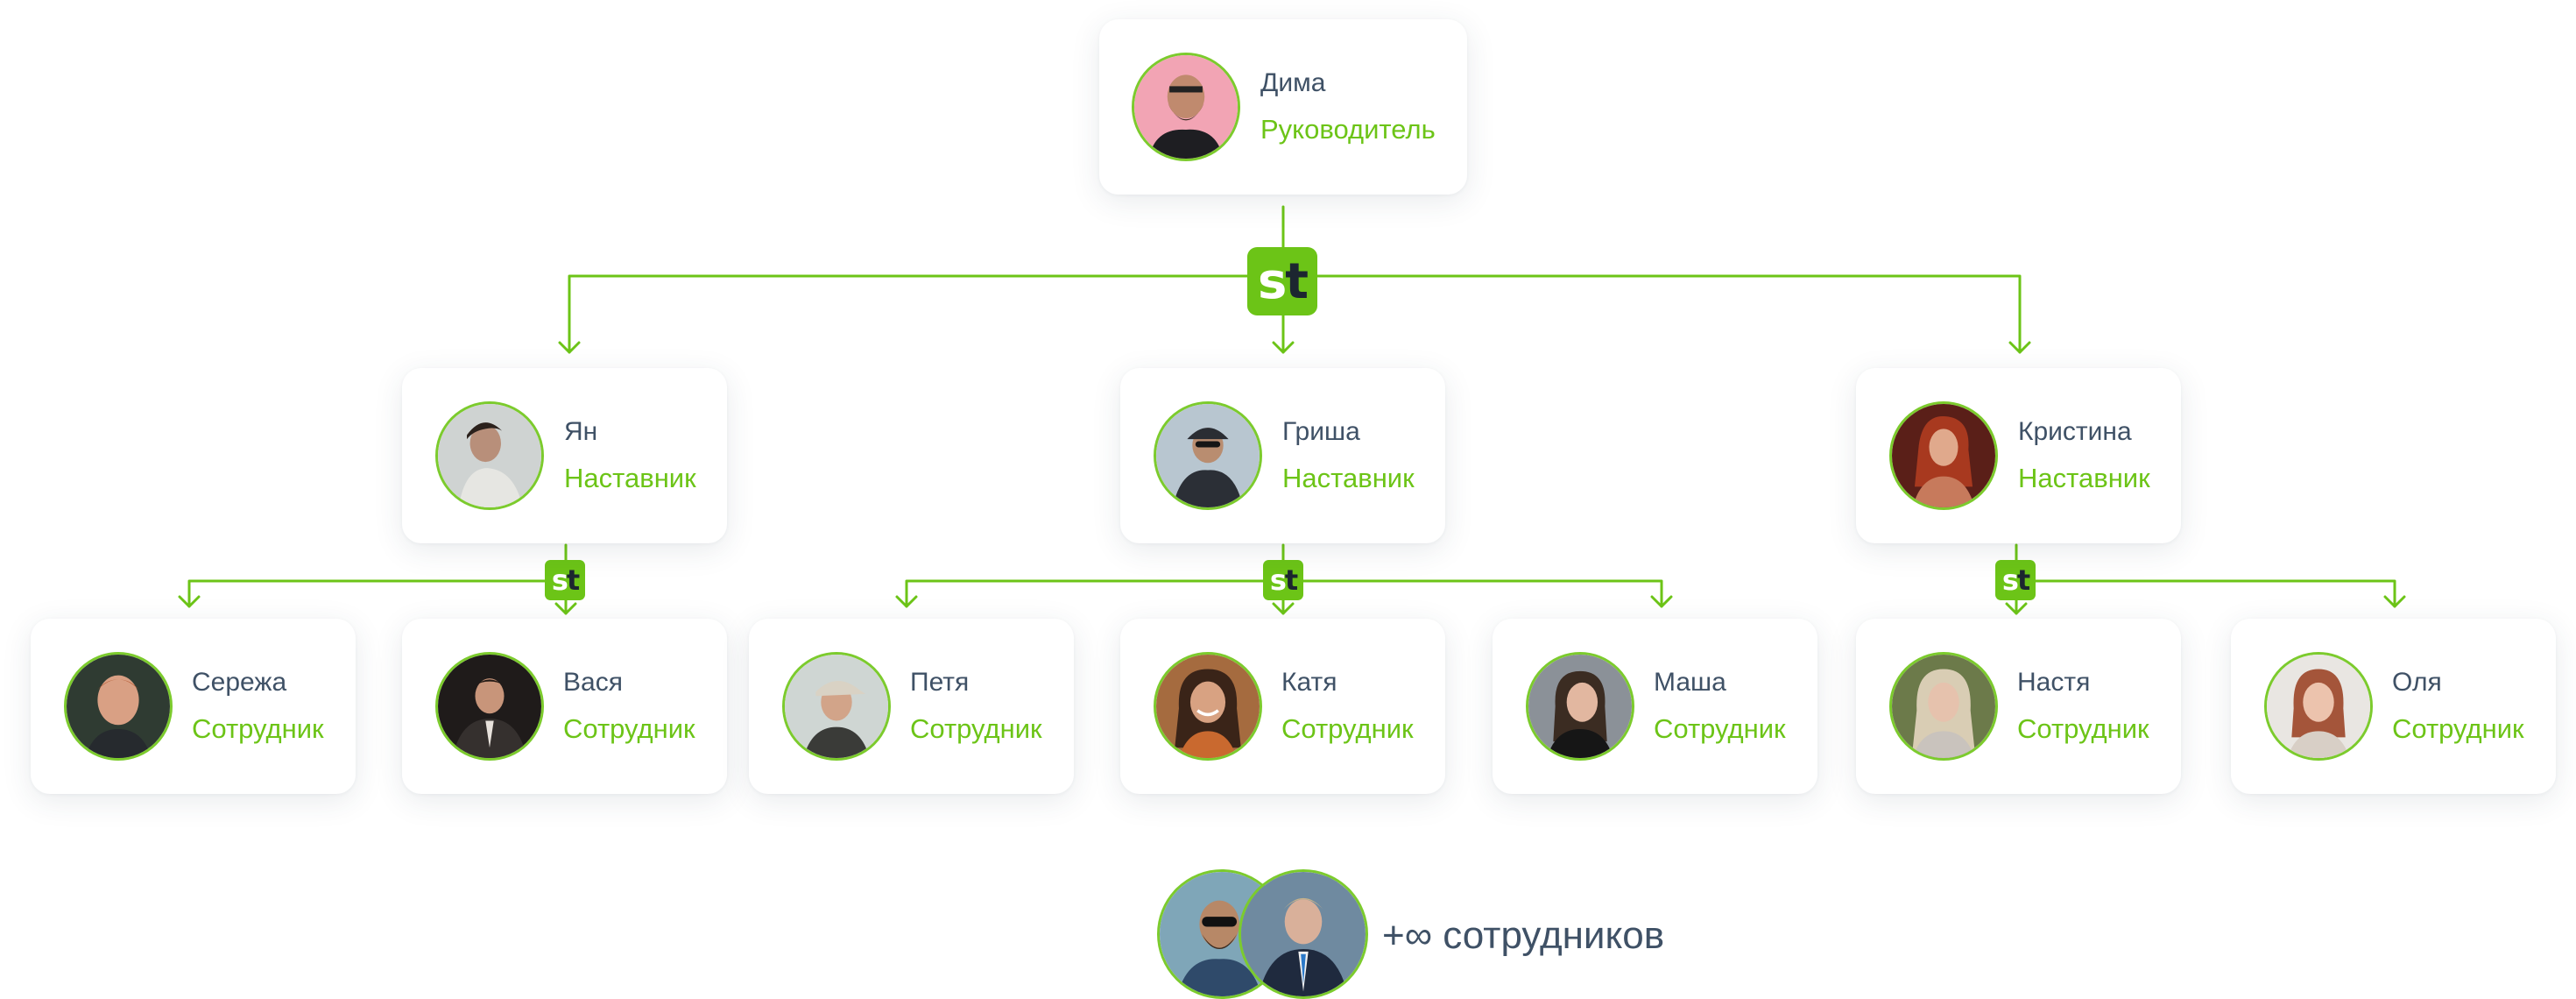 This screenshot has height=999, width=2576. Describe the element at coordinates (2054, 682) in the screenshot. I see `employee-name: Настя` at that location.